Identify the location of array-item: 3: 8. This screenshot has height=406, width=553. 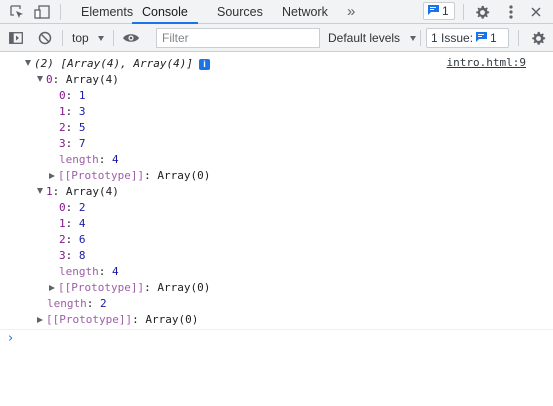
(72, 255).